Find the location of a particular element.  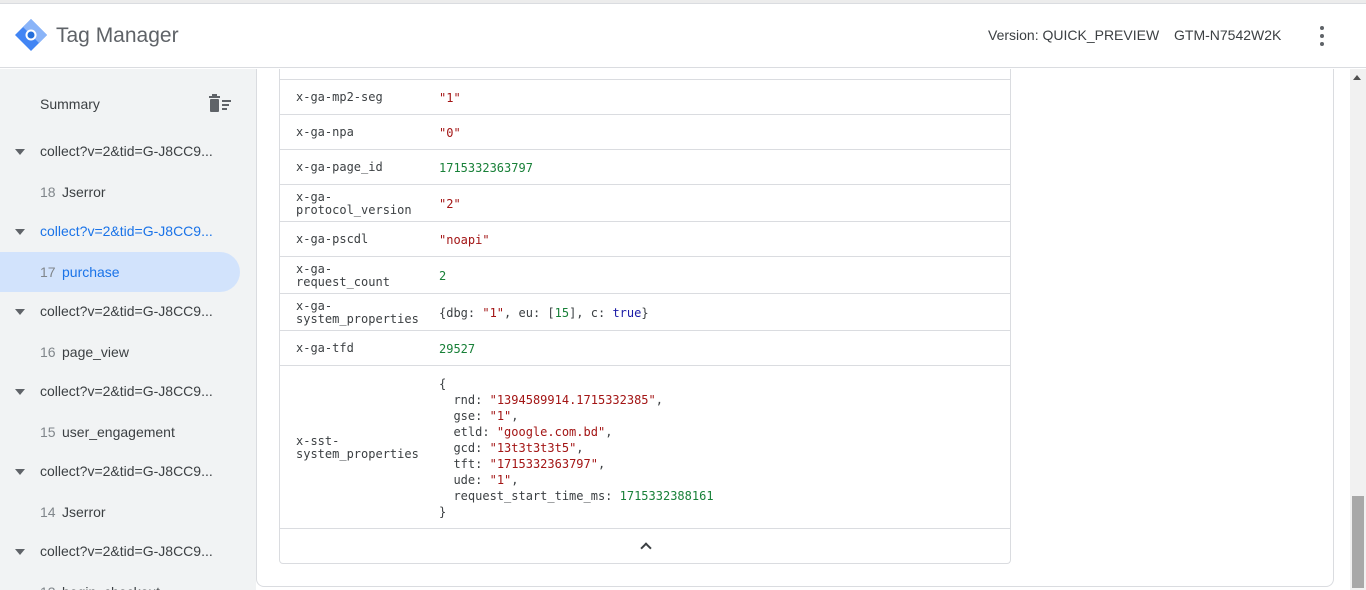

event-item: 15 user_engagement is located at coordinates (128, 432).